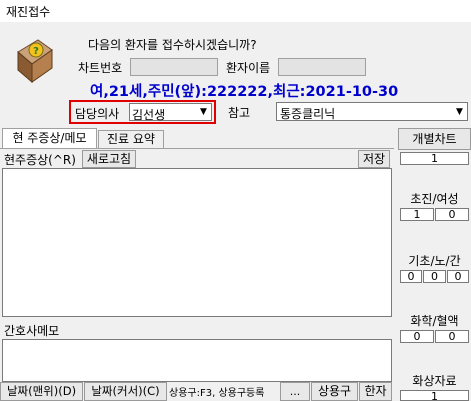 This screenshot has width=471, height=401. Describe the element at coordinates (244, 92) in the screenshot. I see `patient-info: 여,21세,주민(앞):222222,최근:2021-10-30` at that location.